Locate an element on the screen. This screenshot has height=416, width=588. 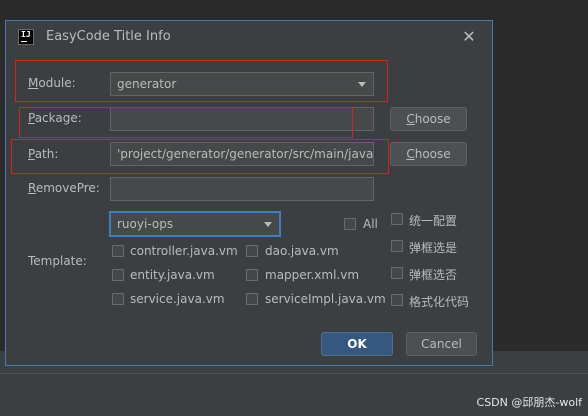
removepre-label: RemovePre: is located at coordinates (64, 188).